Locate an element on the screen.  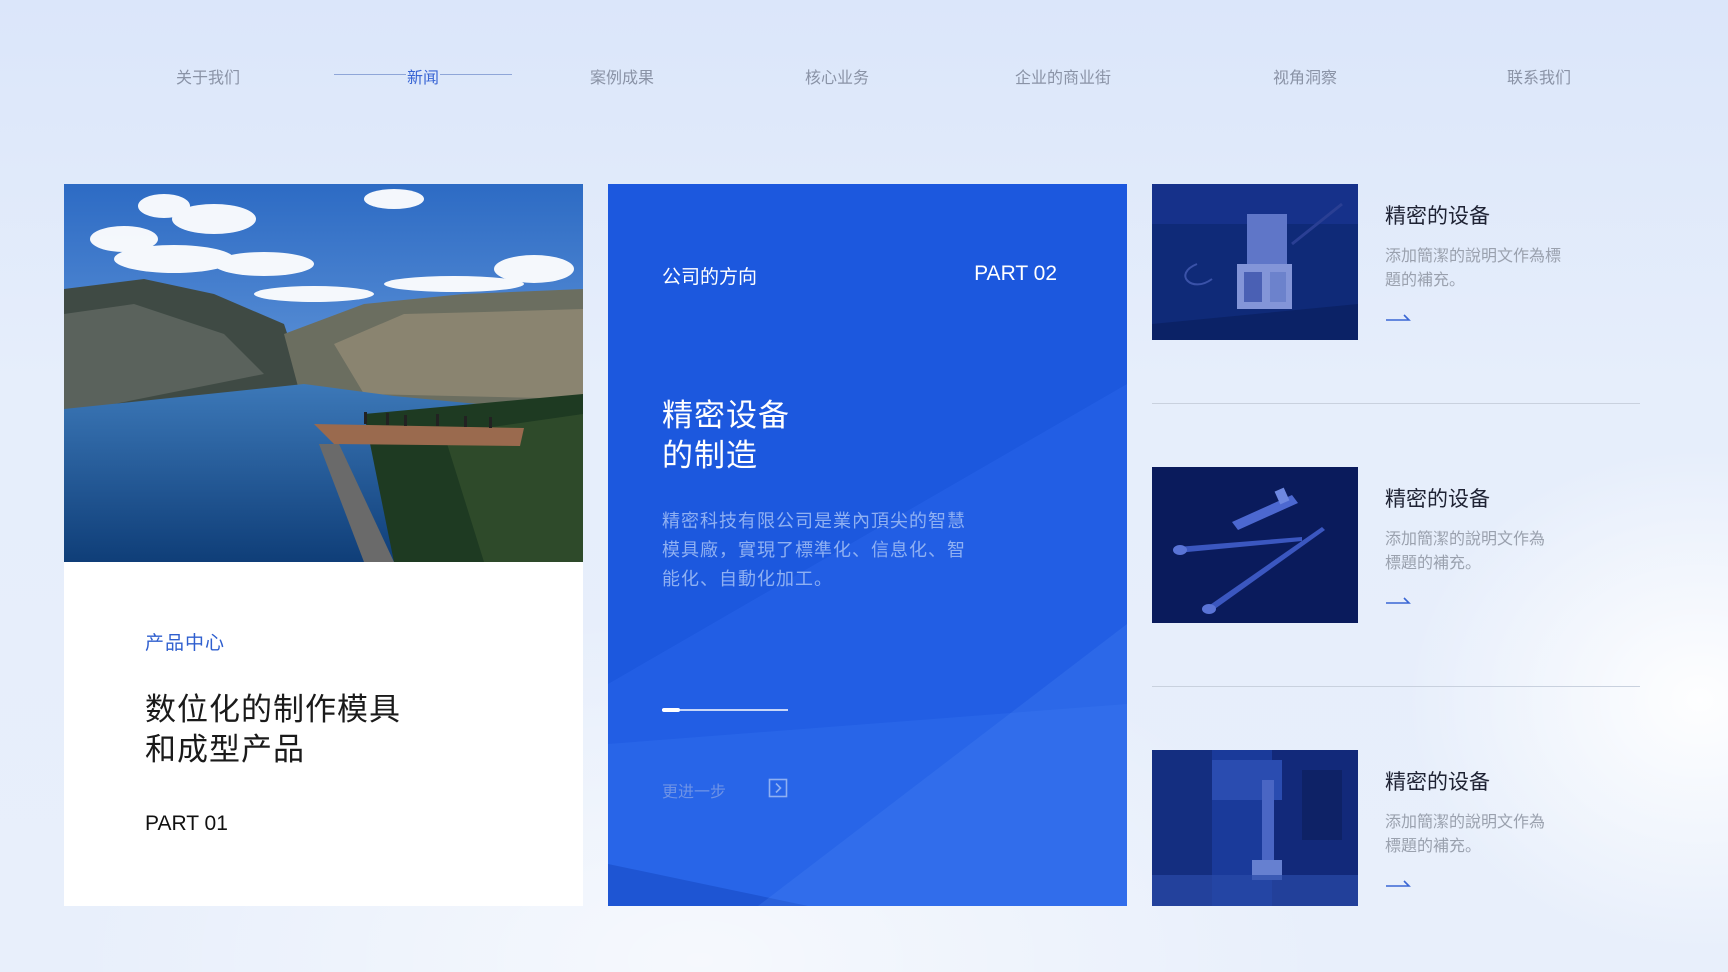
list-item: 精密的设备 添加簡潔的說明文作為標 題的補充。 is located at coordinates (1396, 262).